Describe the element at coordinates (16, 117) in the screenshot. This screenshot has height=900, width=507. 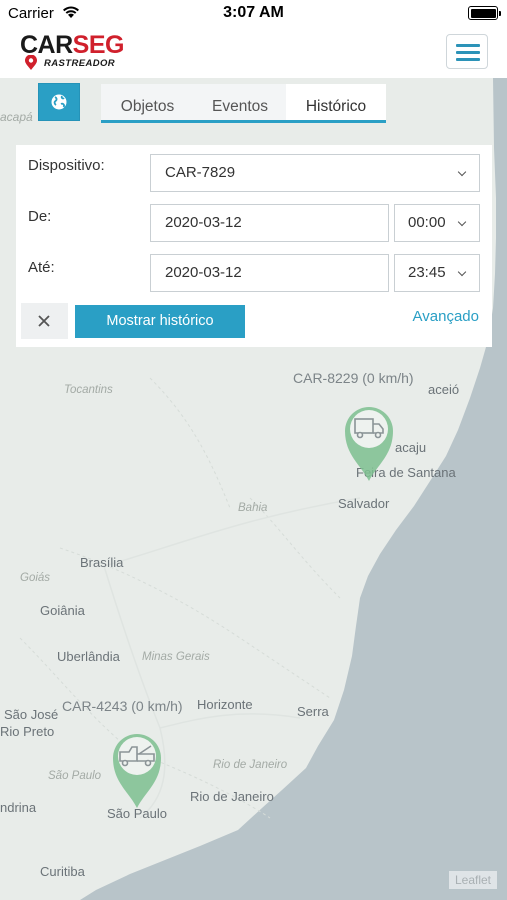
I see `map-label-macapa: acapá` at that location.